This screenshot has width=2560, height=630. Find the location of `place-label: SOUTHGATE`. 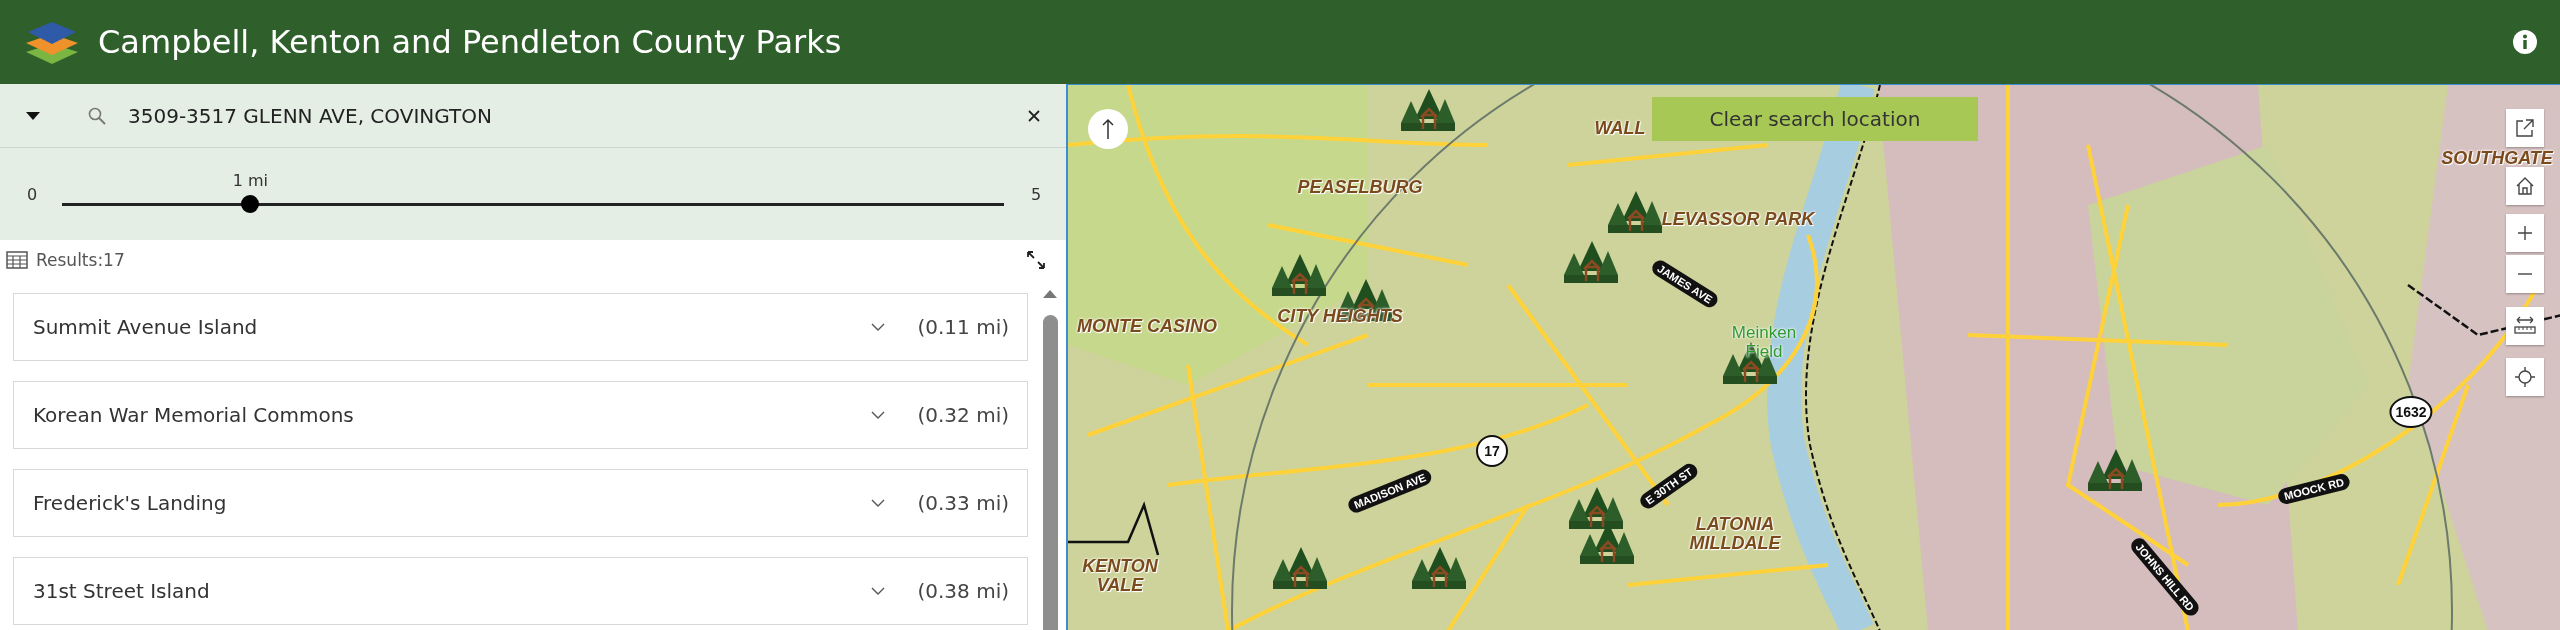

place-label: SOUTHGATE is located at coordinates (2497, 158).